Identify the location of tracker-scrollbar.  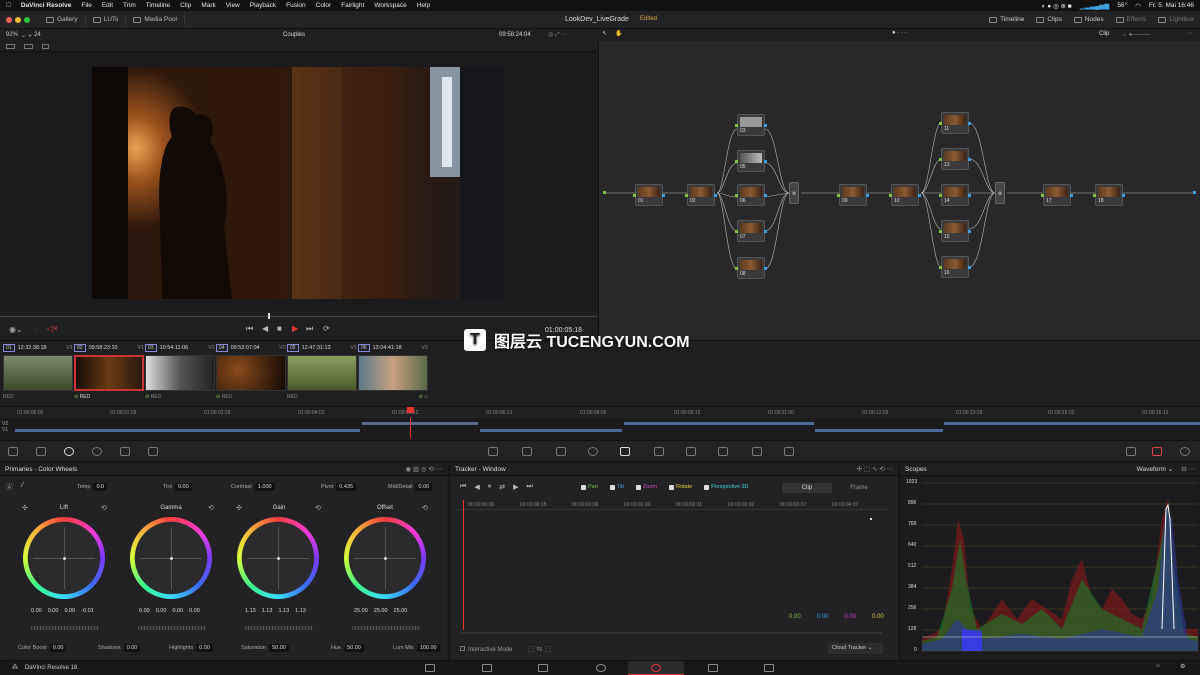
(671, 633).